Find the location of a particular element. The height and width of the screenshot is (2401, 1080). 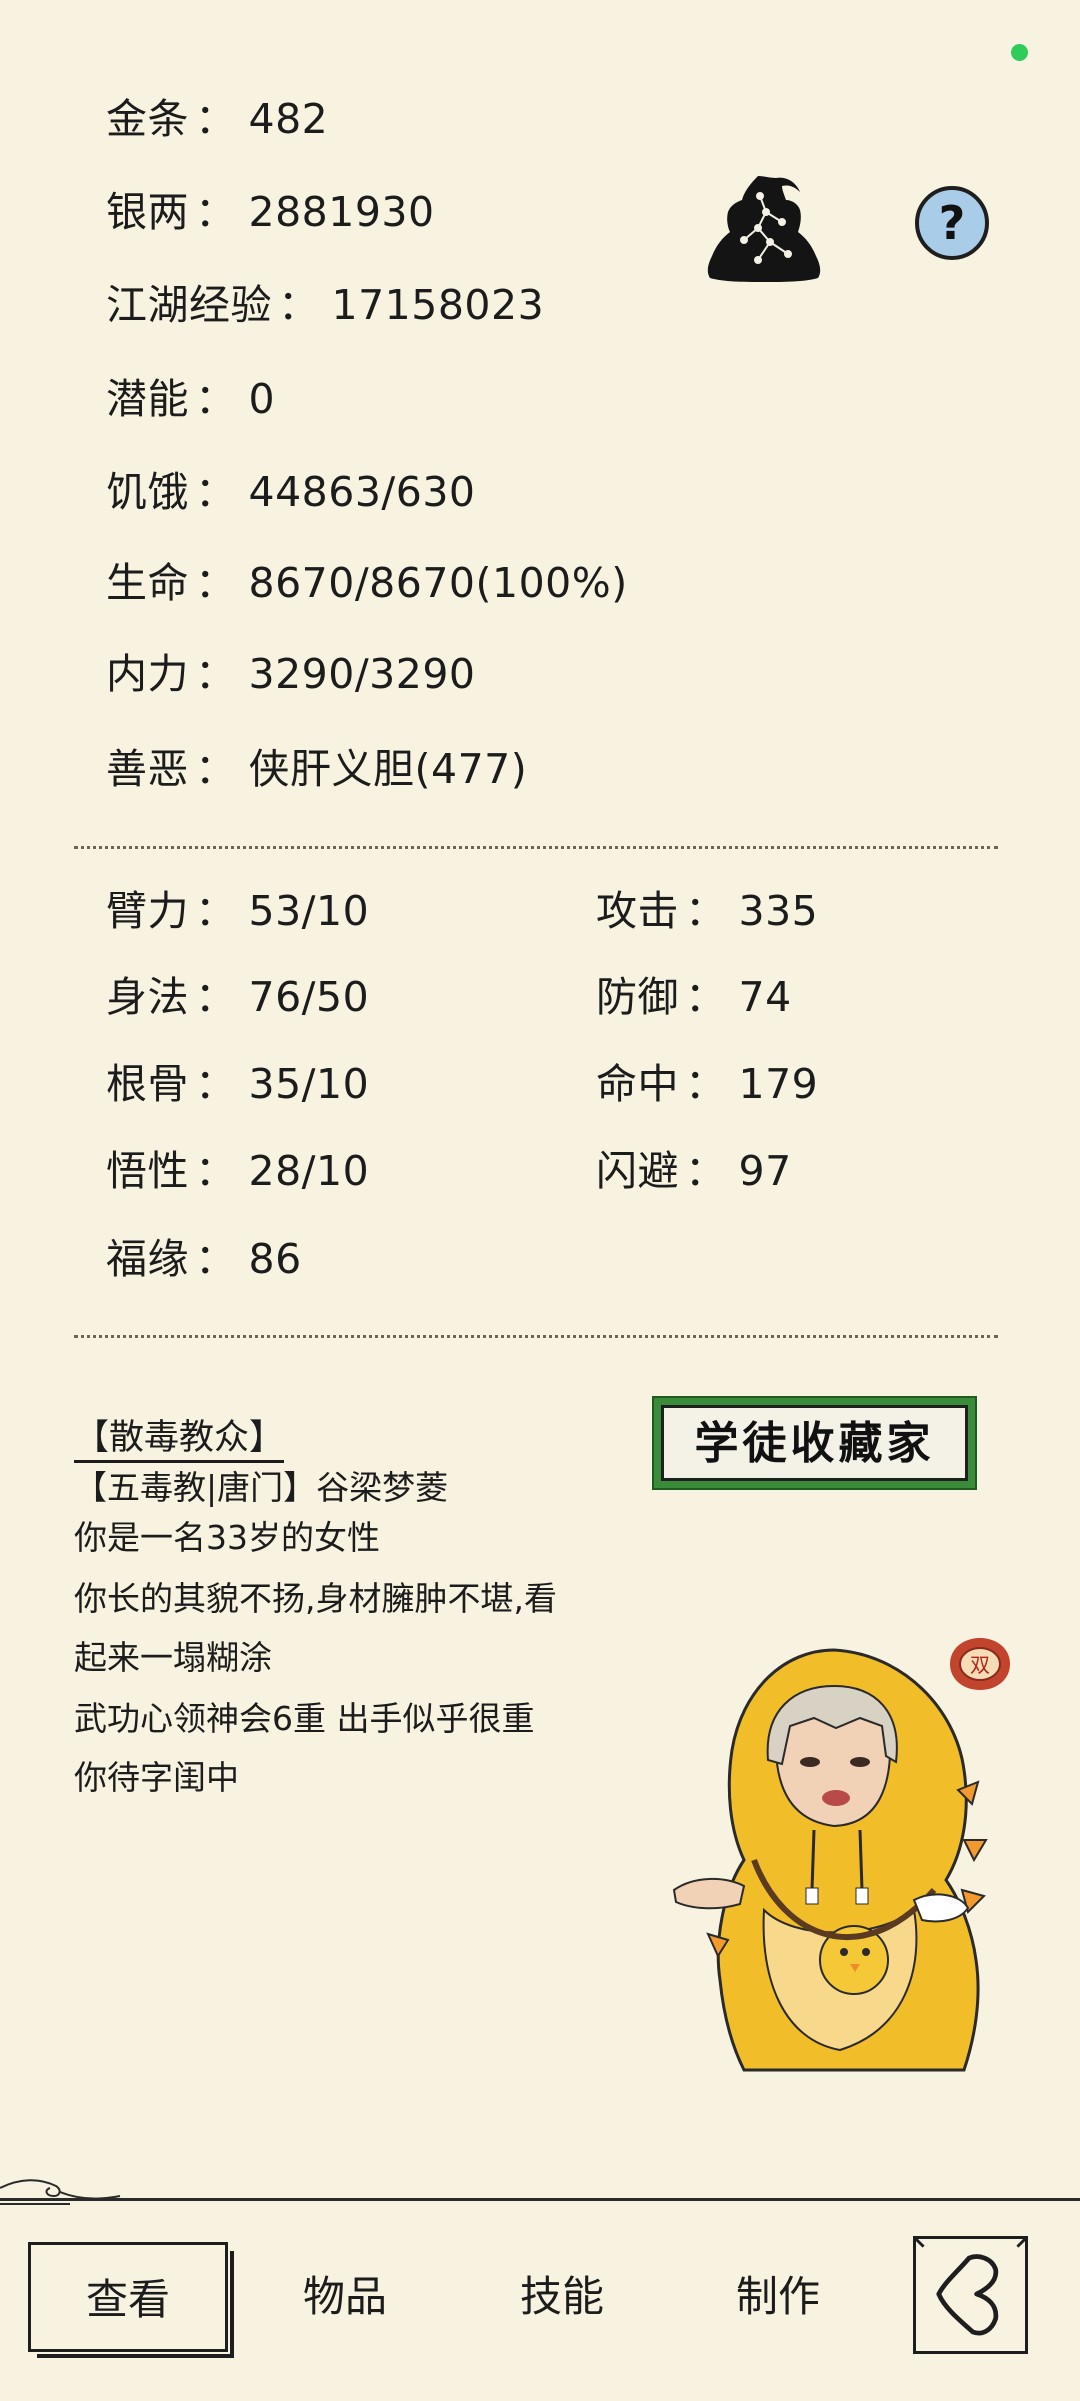

stat-experience: 江湖经验： 17158023 is located at coordinates (325, 305).